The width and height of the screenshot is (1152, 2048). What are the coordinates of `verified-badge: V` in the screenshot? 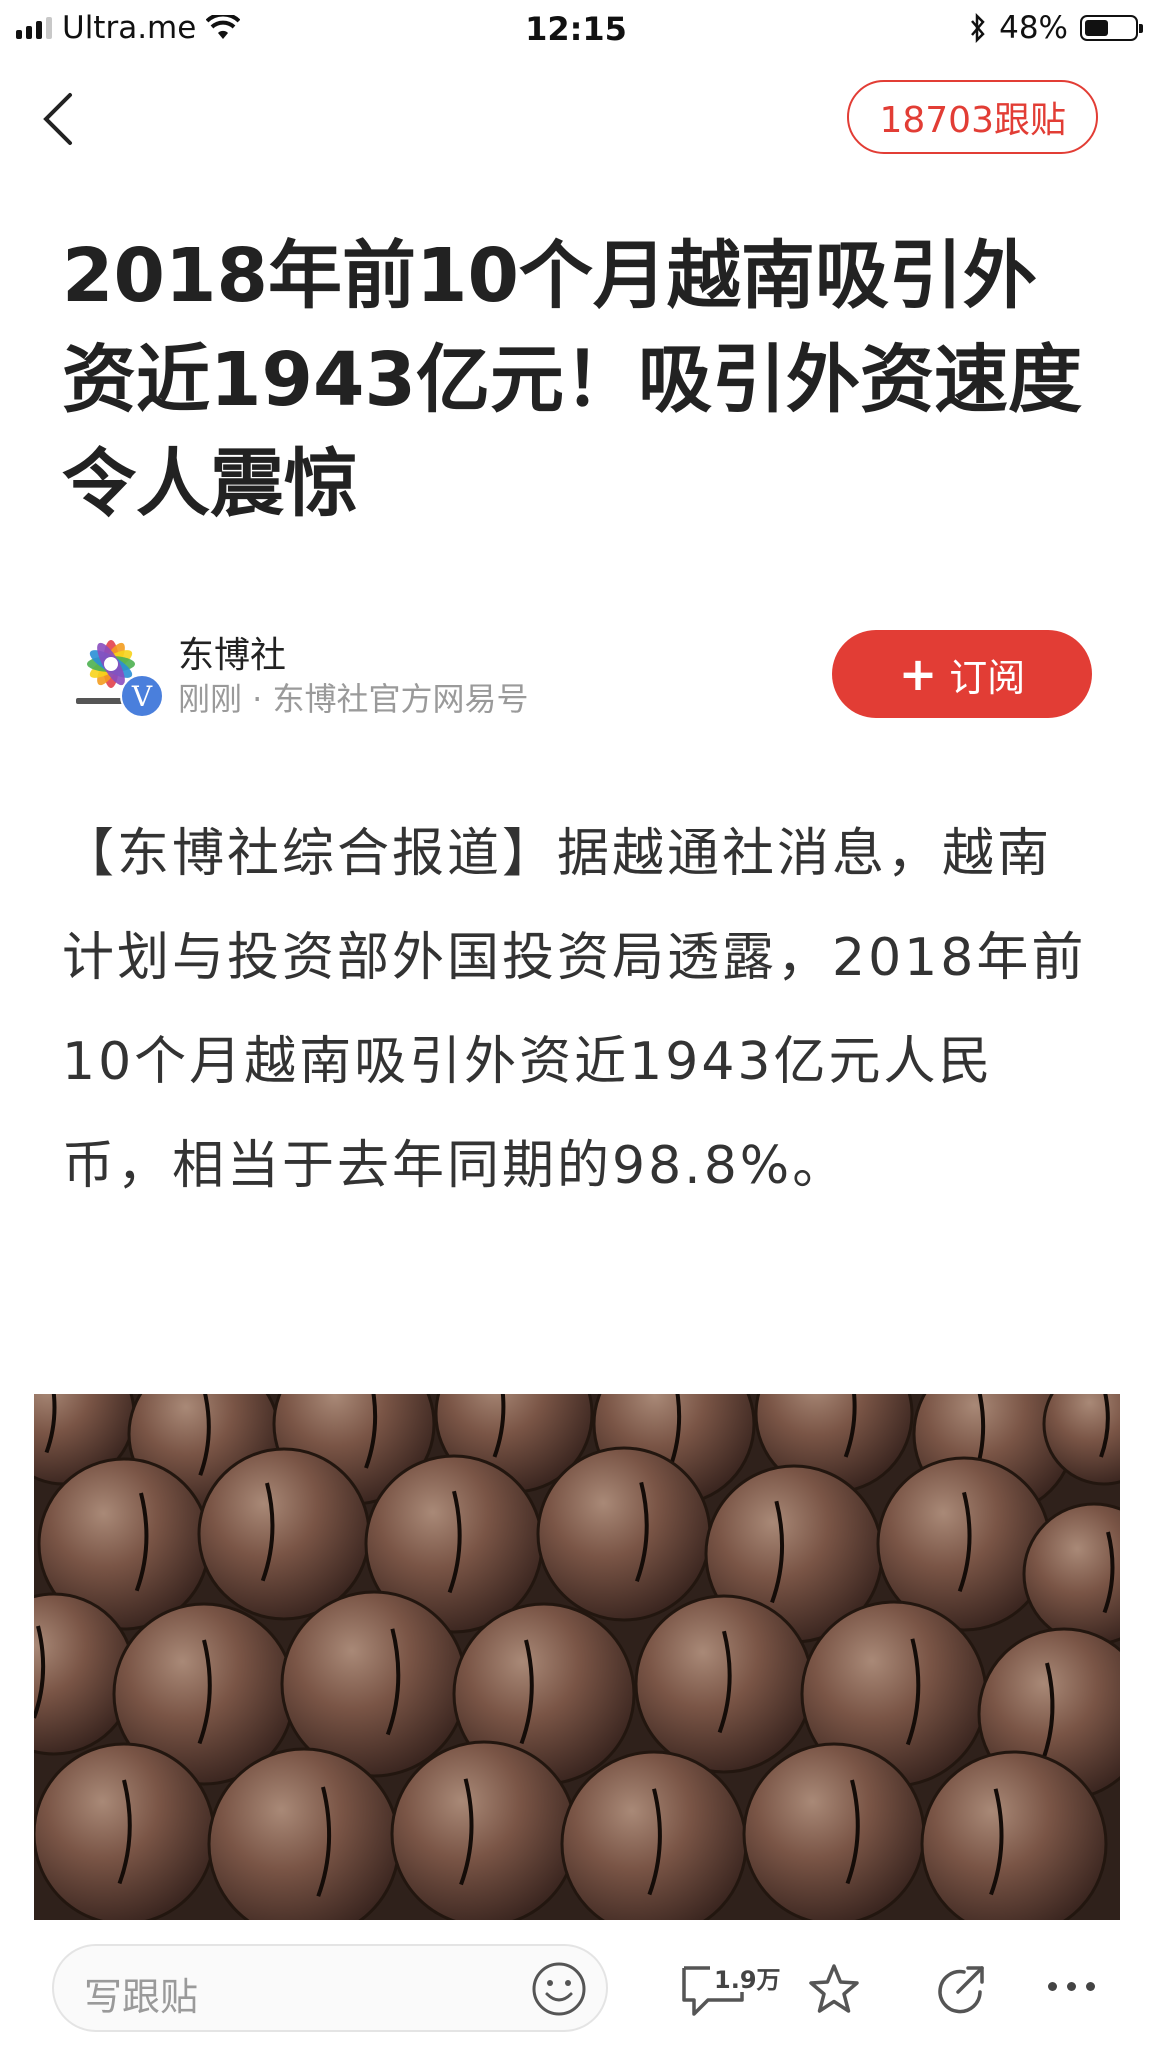 It's located at (142, 696).